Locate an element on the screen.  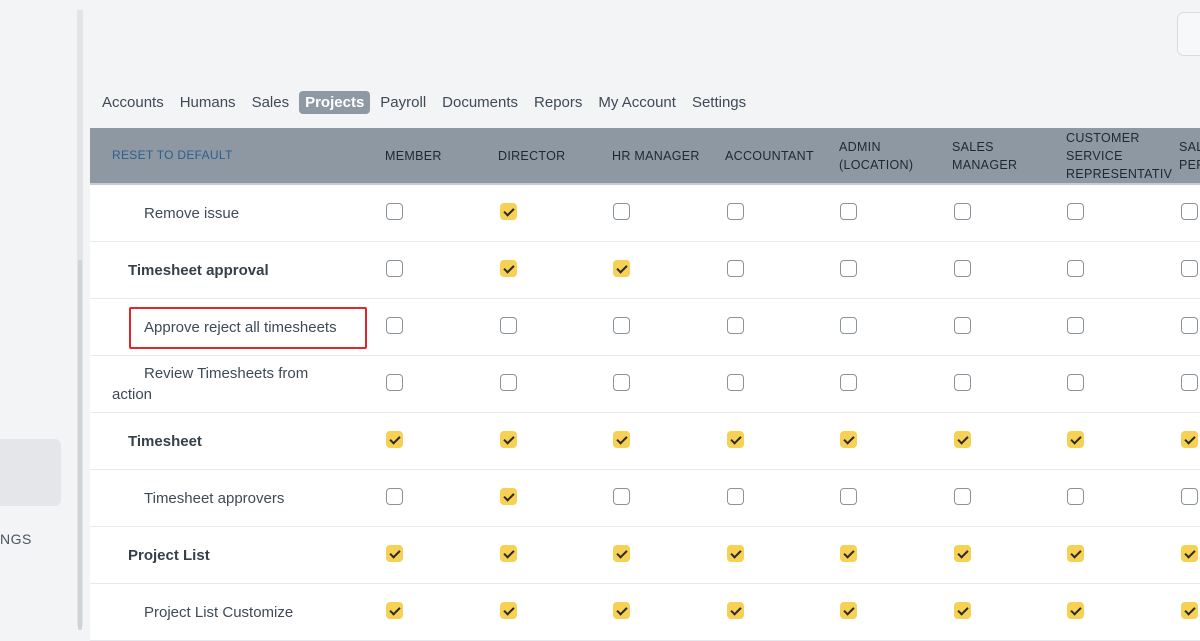
permission-label: Remove issue is located at coordinates (192, 213).